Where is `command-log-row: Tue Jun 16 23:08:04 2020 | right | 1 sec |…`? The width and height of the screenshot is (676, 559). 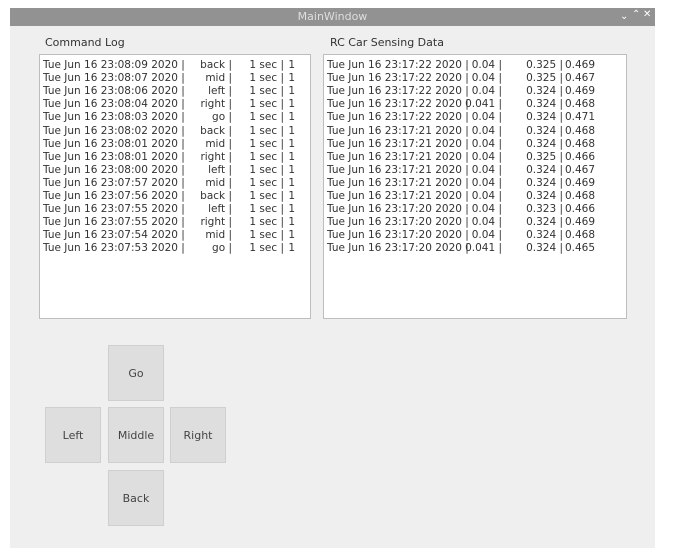 command-log-row: Tue Jun 16 23:08:04 2020 | right | 1 sec |… is located at coordinates (175, 104).